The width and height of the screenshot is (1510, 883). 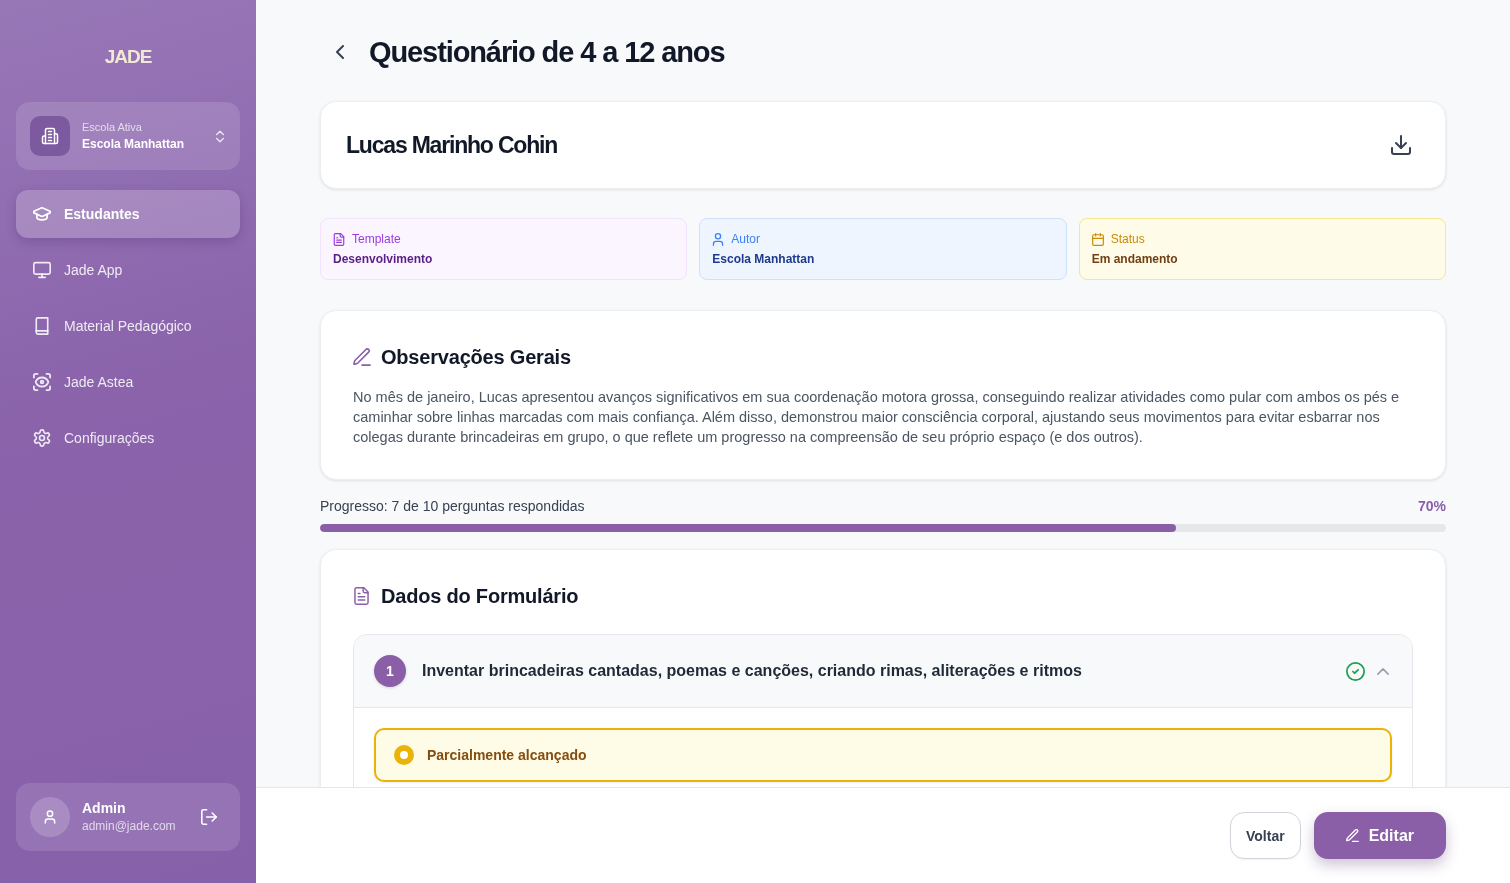 I want to click on radio-icon, so click(x=404, y=755).